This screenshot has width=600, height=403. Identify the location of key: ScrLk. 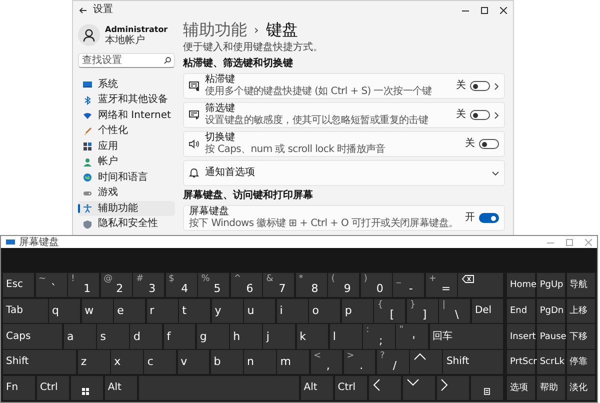
(551, 362).